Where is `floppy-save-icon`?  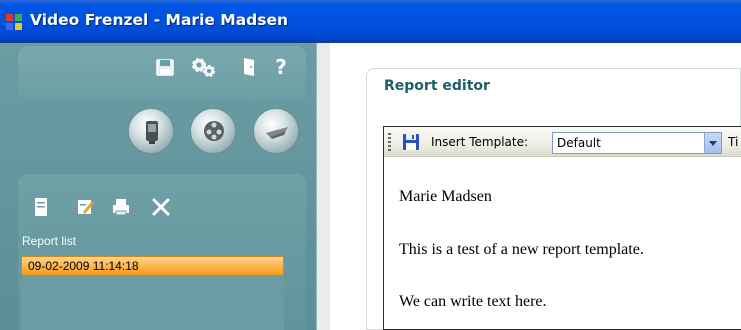
floppy-save-icon is located at coordinates (411, 142).